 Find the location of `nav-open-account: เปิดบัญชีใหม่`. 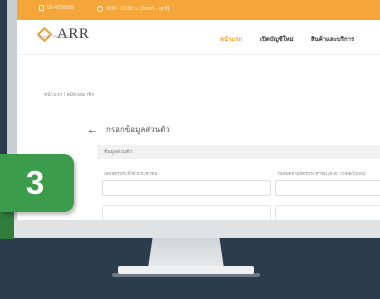

nav-open-account: เปิดบัญชีใหม่ is located at coordinates (277, 39).